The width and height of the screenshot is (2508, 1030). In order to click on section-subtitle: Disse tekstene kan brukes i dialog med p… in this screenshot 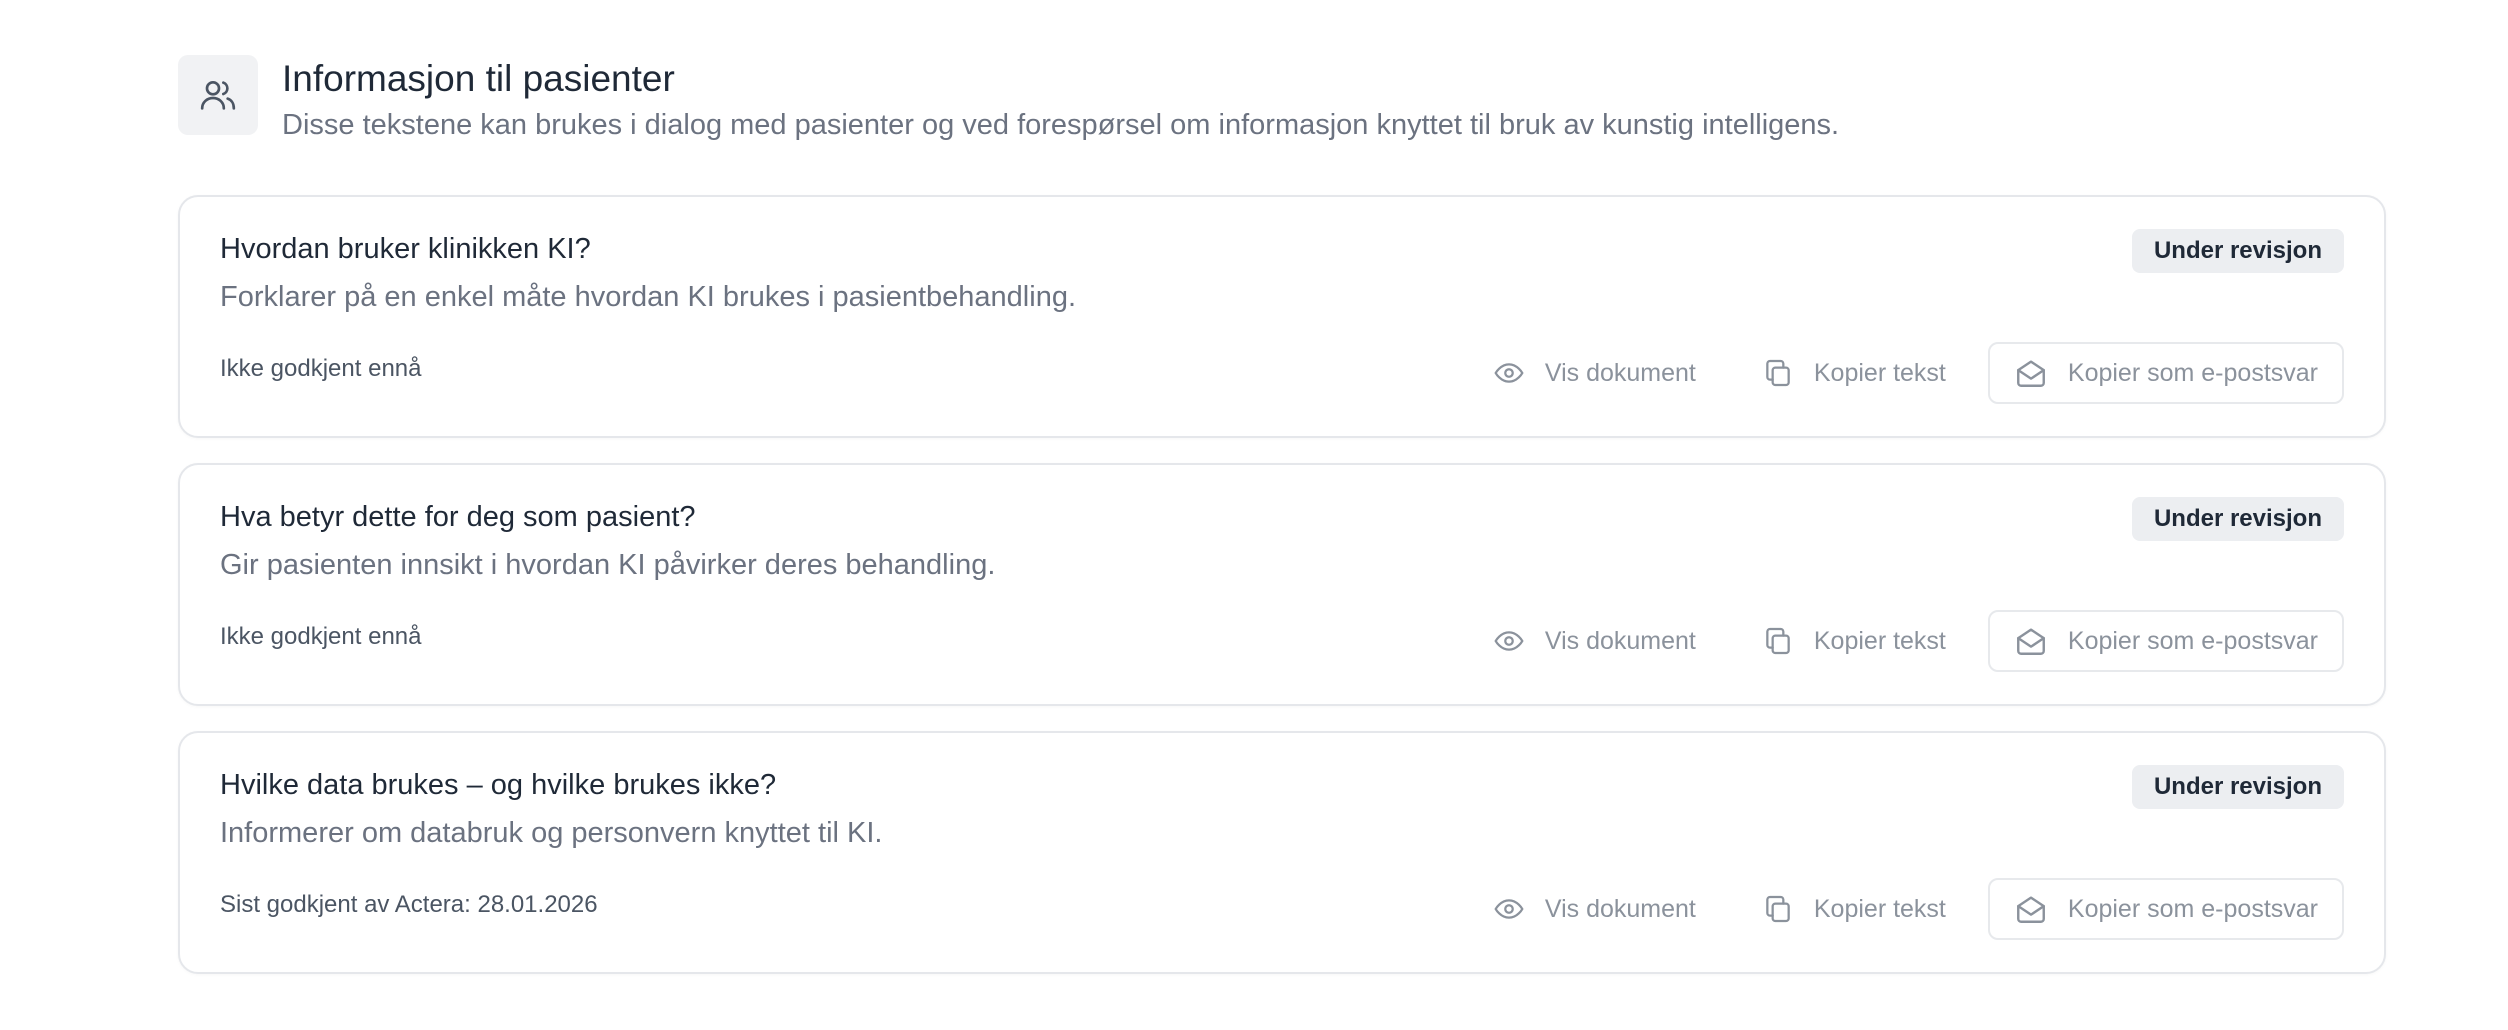, I will do `click(1061, 125)`.